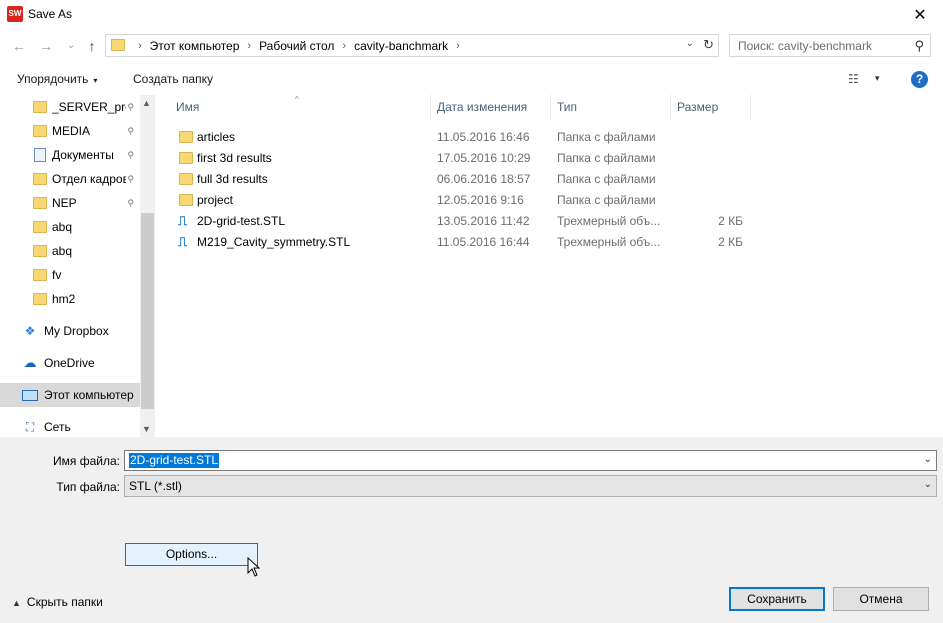 The height and width of the screenshot is (623, 943). What do you see at coordinates (70, 203) in the screenshot?
I see `nav-item-nep: NEP ⚲` at bounding box center [70, 203].